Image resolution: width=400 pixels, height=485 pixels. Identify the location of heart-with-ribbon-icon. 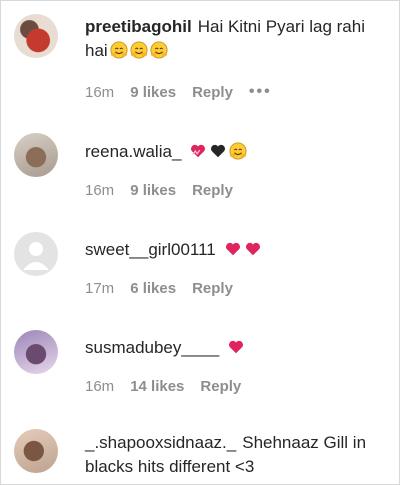
(197, 151).